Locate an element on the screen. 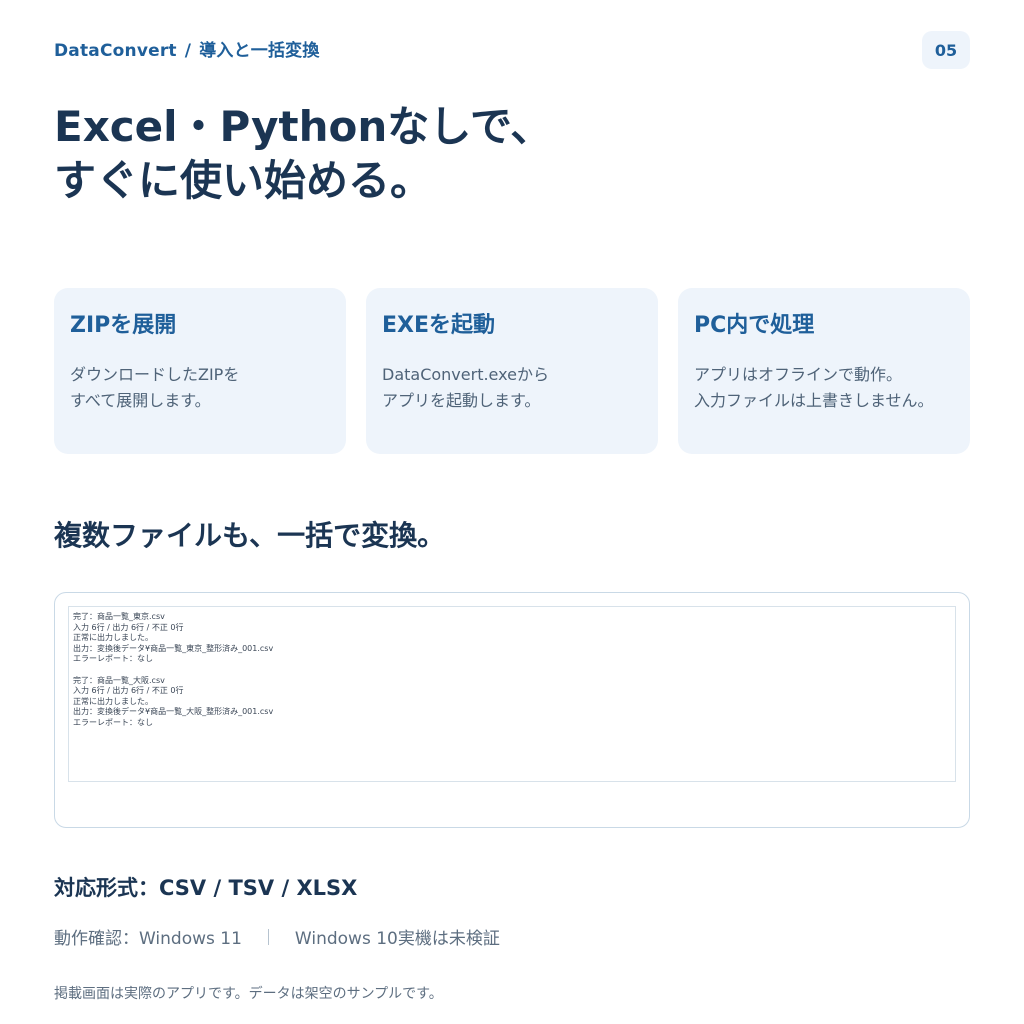 The height and width of the screenshot is (1024, 1024). step-card-desc-line: すべて展開します。 is located at coordinates (140, 400).